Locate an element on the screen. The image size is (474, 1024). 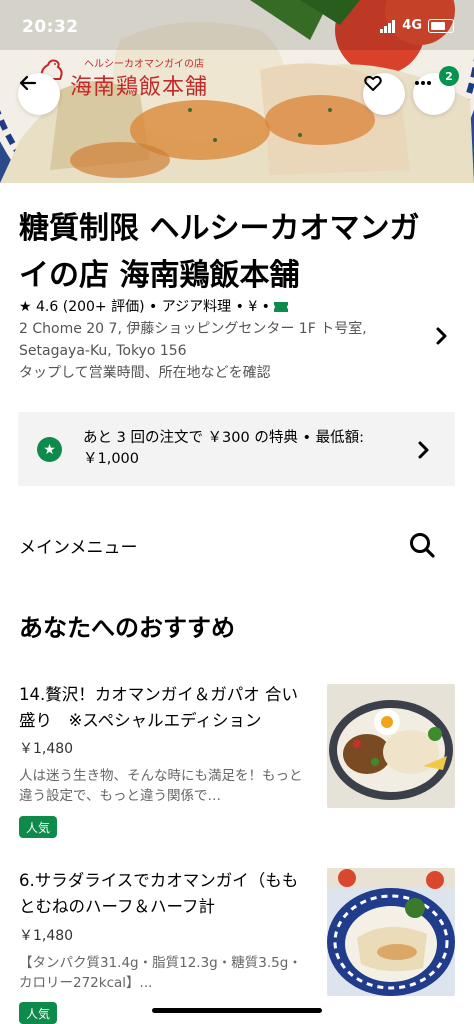
info-hint: タップして営業時間、所在地などを確認 is located at coordinates (145, 373).